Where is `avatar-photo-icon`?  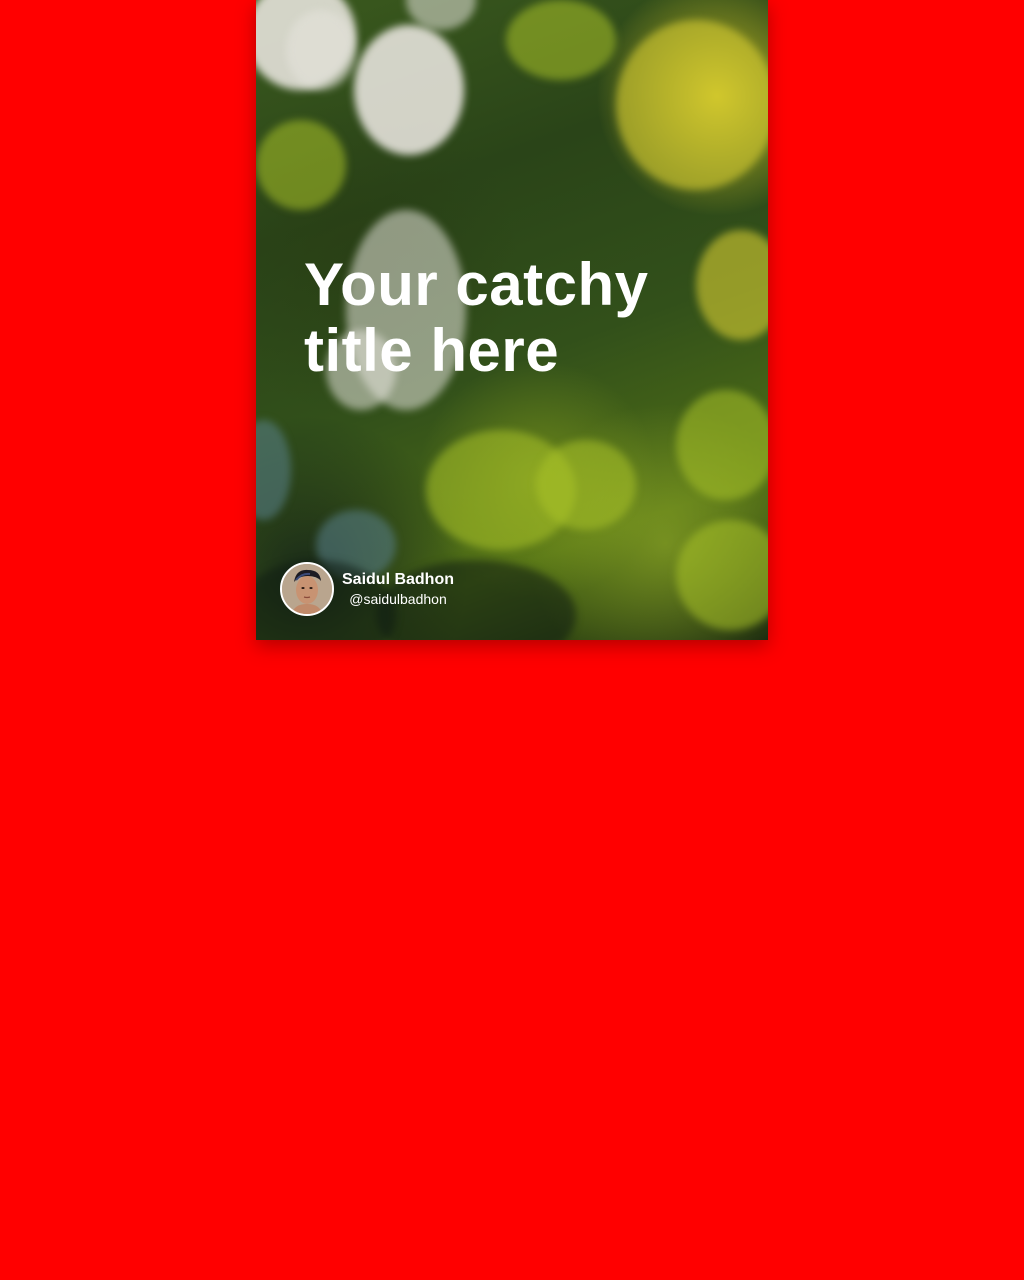 avatar-photo-icon is located at coordinates (307, 589).